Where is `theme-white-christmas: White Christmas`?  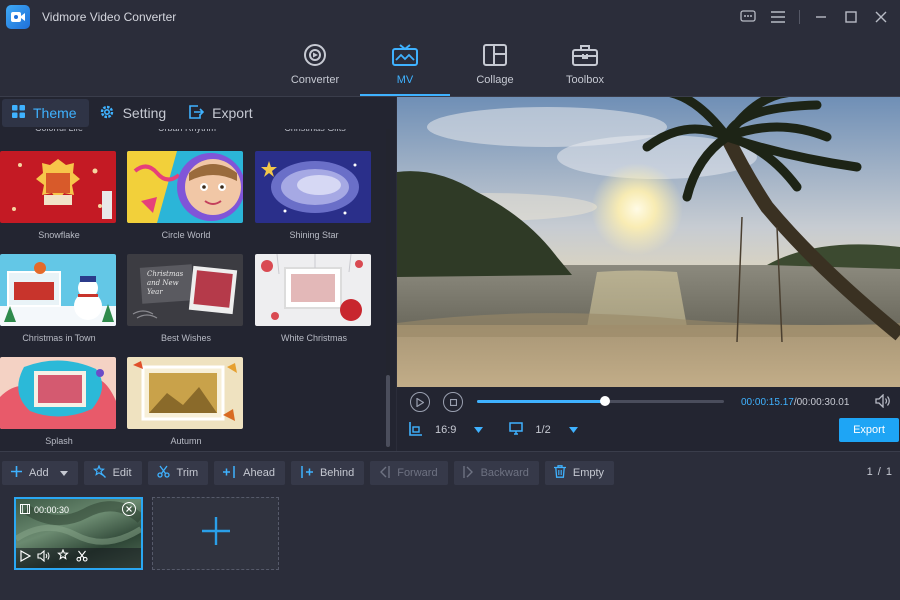 theme-white-christmas: White Christmas is located at coordinates (314, 298).